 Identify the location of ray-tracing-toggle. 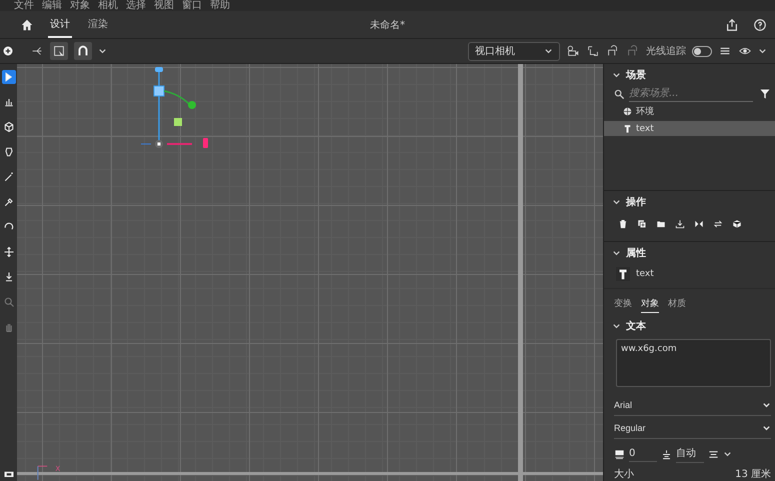
(702, 51).